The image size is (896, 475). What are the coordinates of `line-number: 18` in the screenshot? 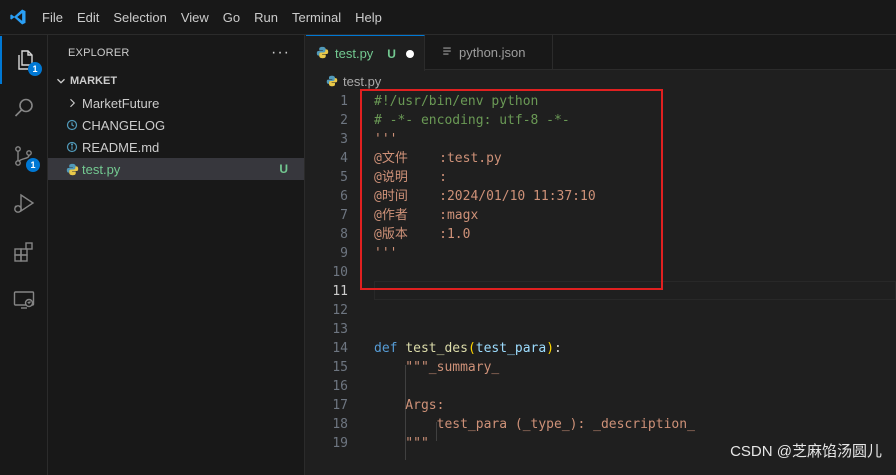 It's located at (340, 424).